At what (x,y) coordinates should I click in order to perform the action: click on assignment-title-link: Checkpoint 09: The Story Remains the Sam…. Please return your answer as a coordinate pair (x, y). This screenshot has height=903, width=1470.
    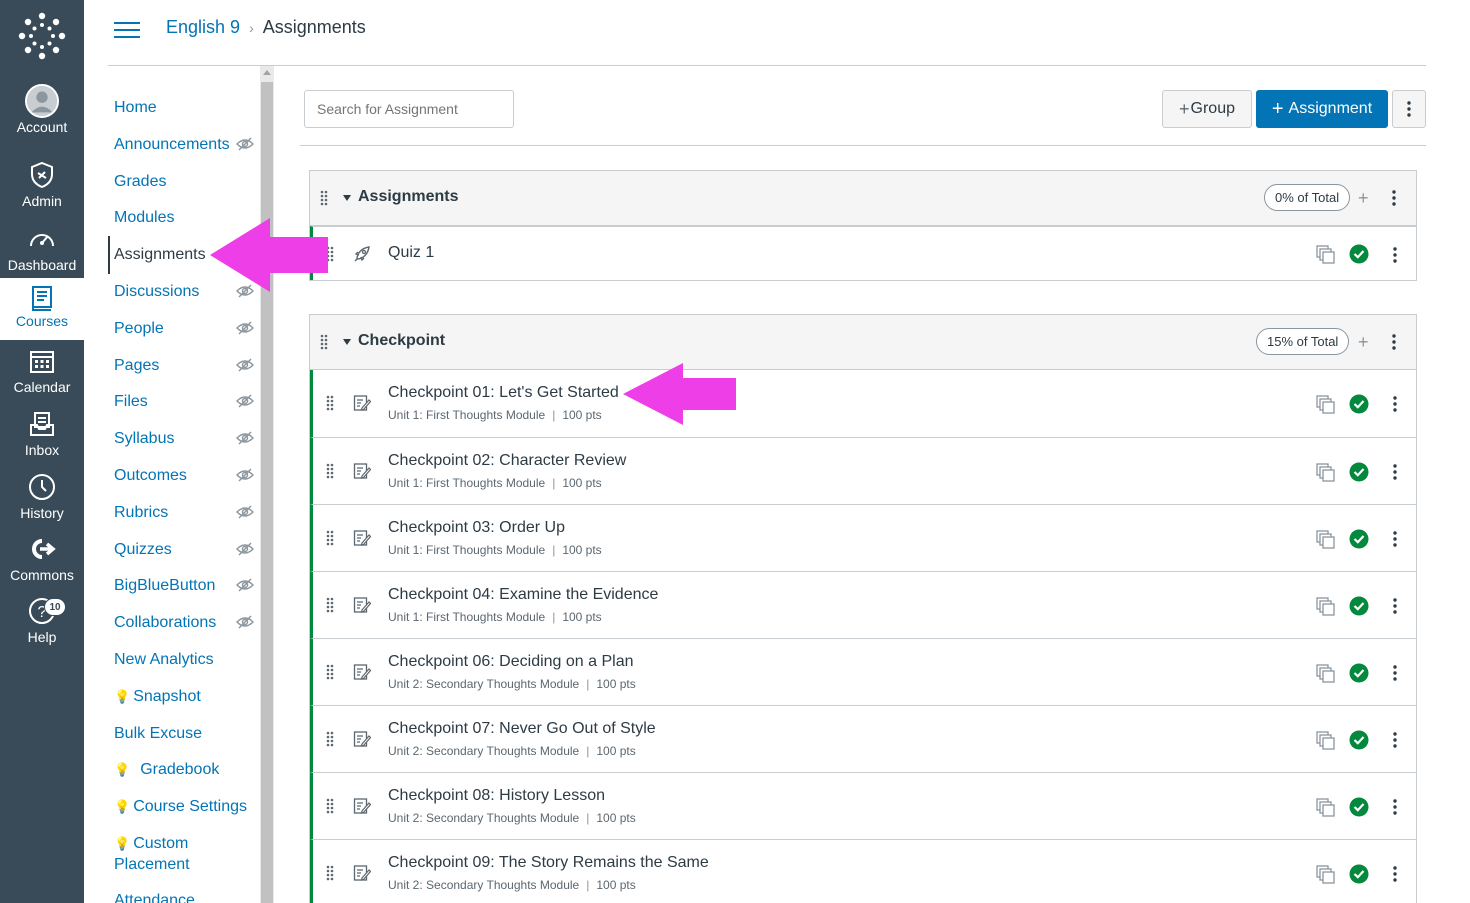
    Looking at the image, I should click on (548, 863).